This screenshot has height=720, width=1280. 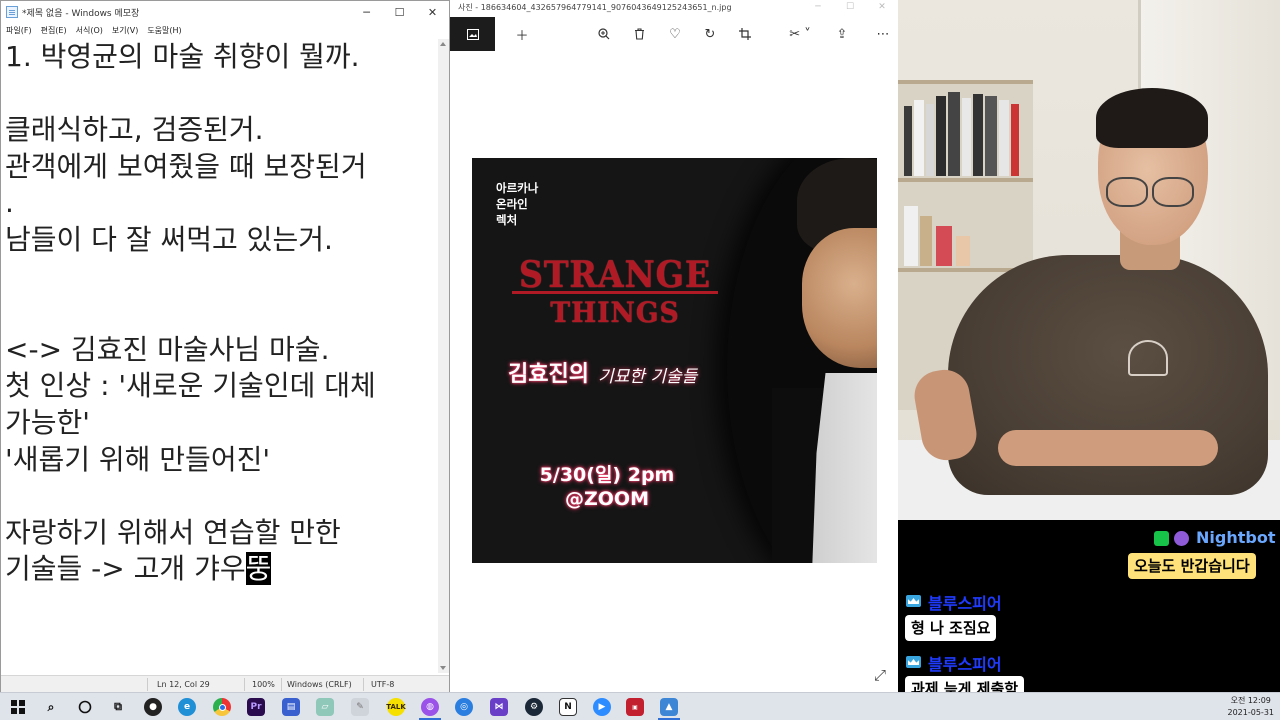 What do you see at coordinates (880, 675) in the screenshot?
I see `expand-icon: ⤢` at bounding box center [880, 675].